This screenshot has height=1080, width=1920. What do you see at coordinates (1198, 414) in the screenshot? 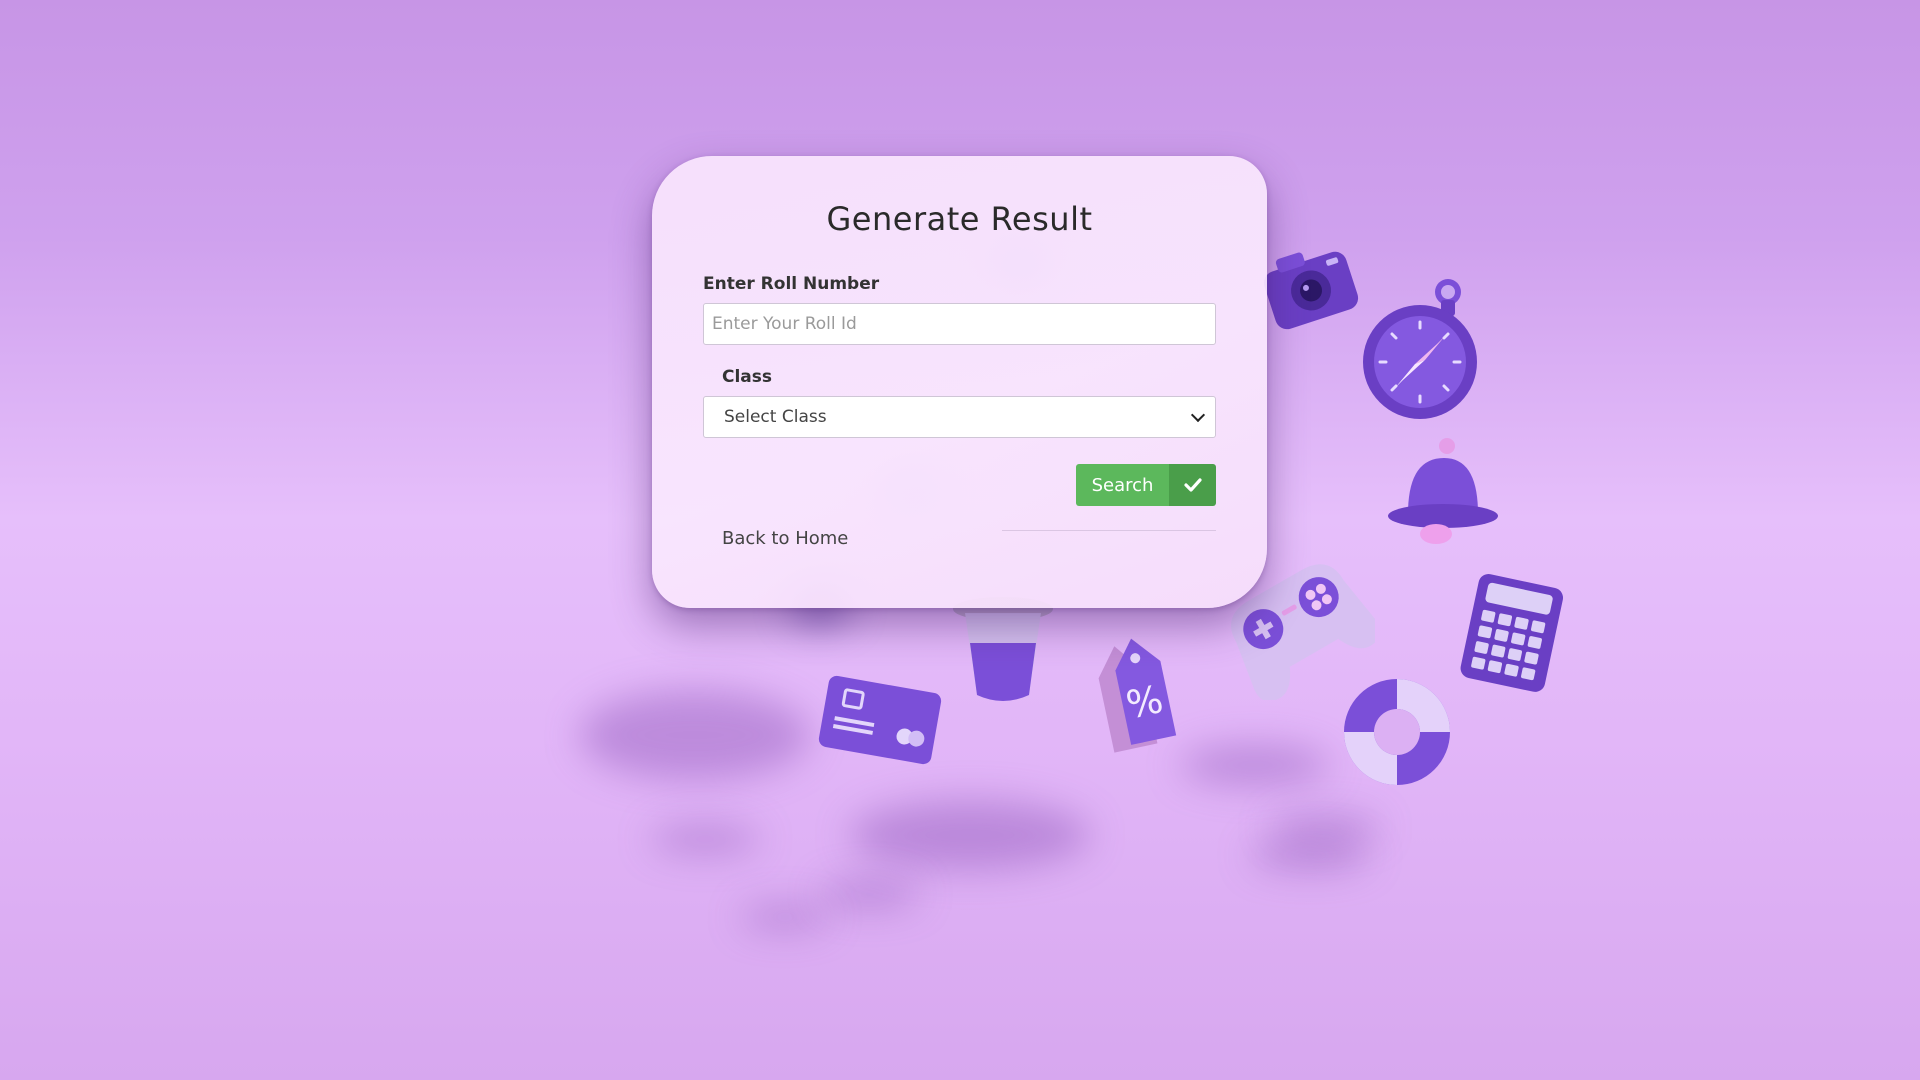
I see `chevron-down-icon` at bounding box center [1198, 414].